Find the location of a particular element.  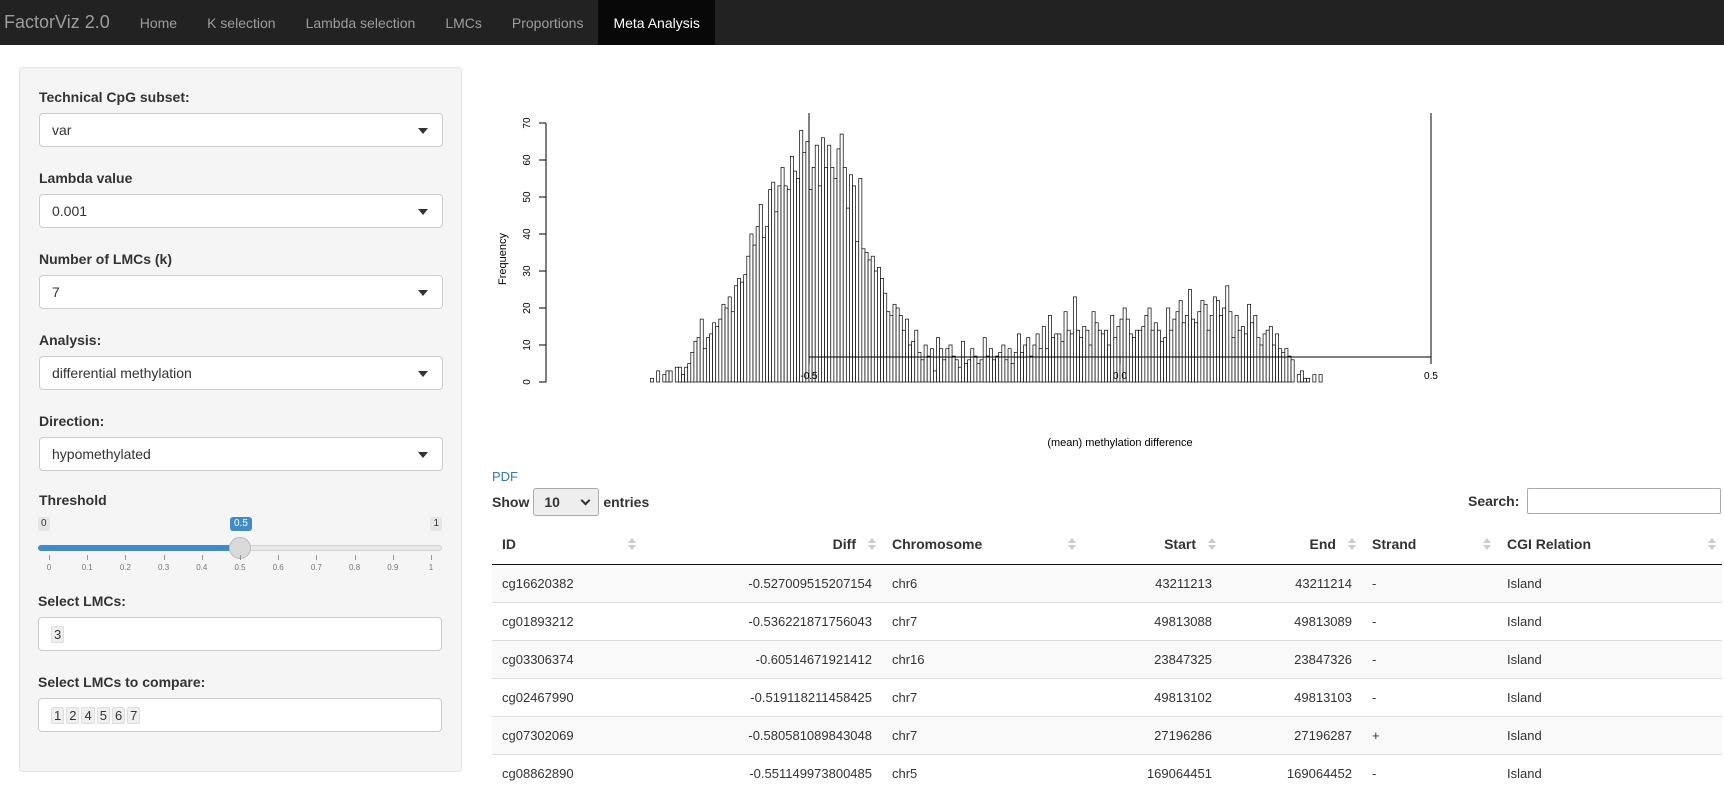

column-header-chromosome: Chromosome is located at coordinates (982, 545).